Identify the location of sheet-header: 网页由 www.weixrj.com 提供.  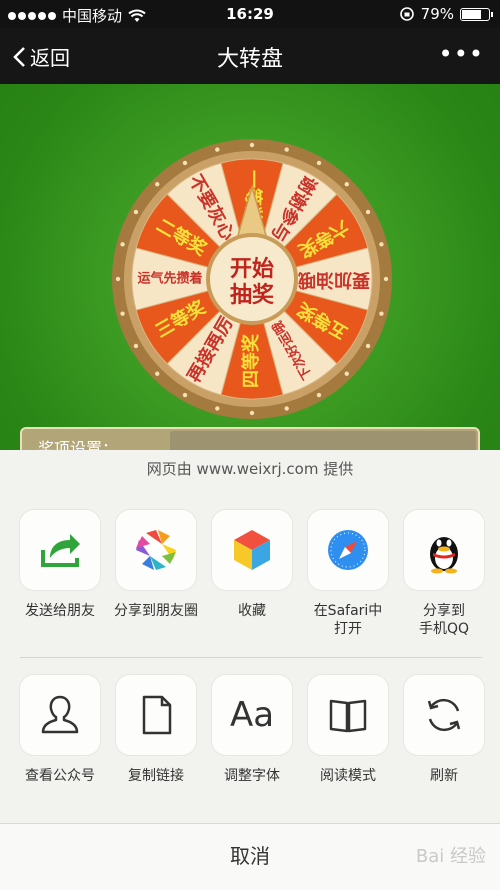
(250, 469).